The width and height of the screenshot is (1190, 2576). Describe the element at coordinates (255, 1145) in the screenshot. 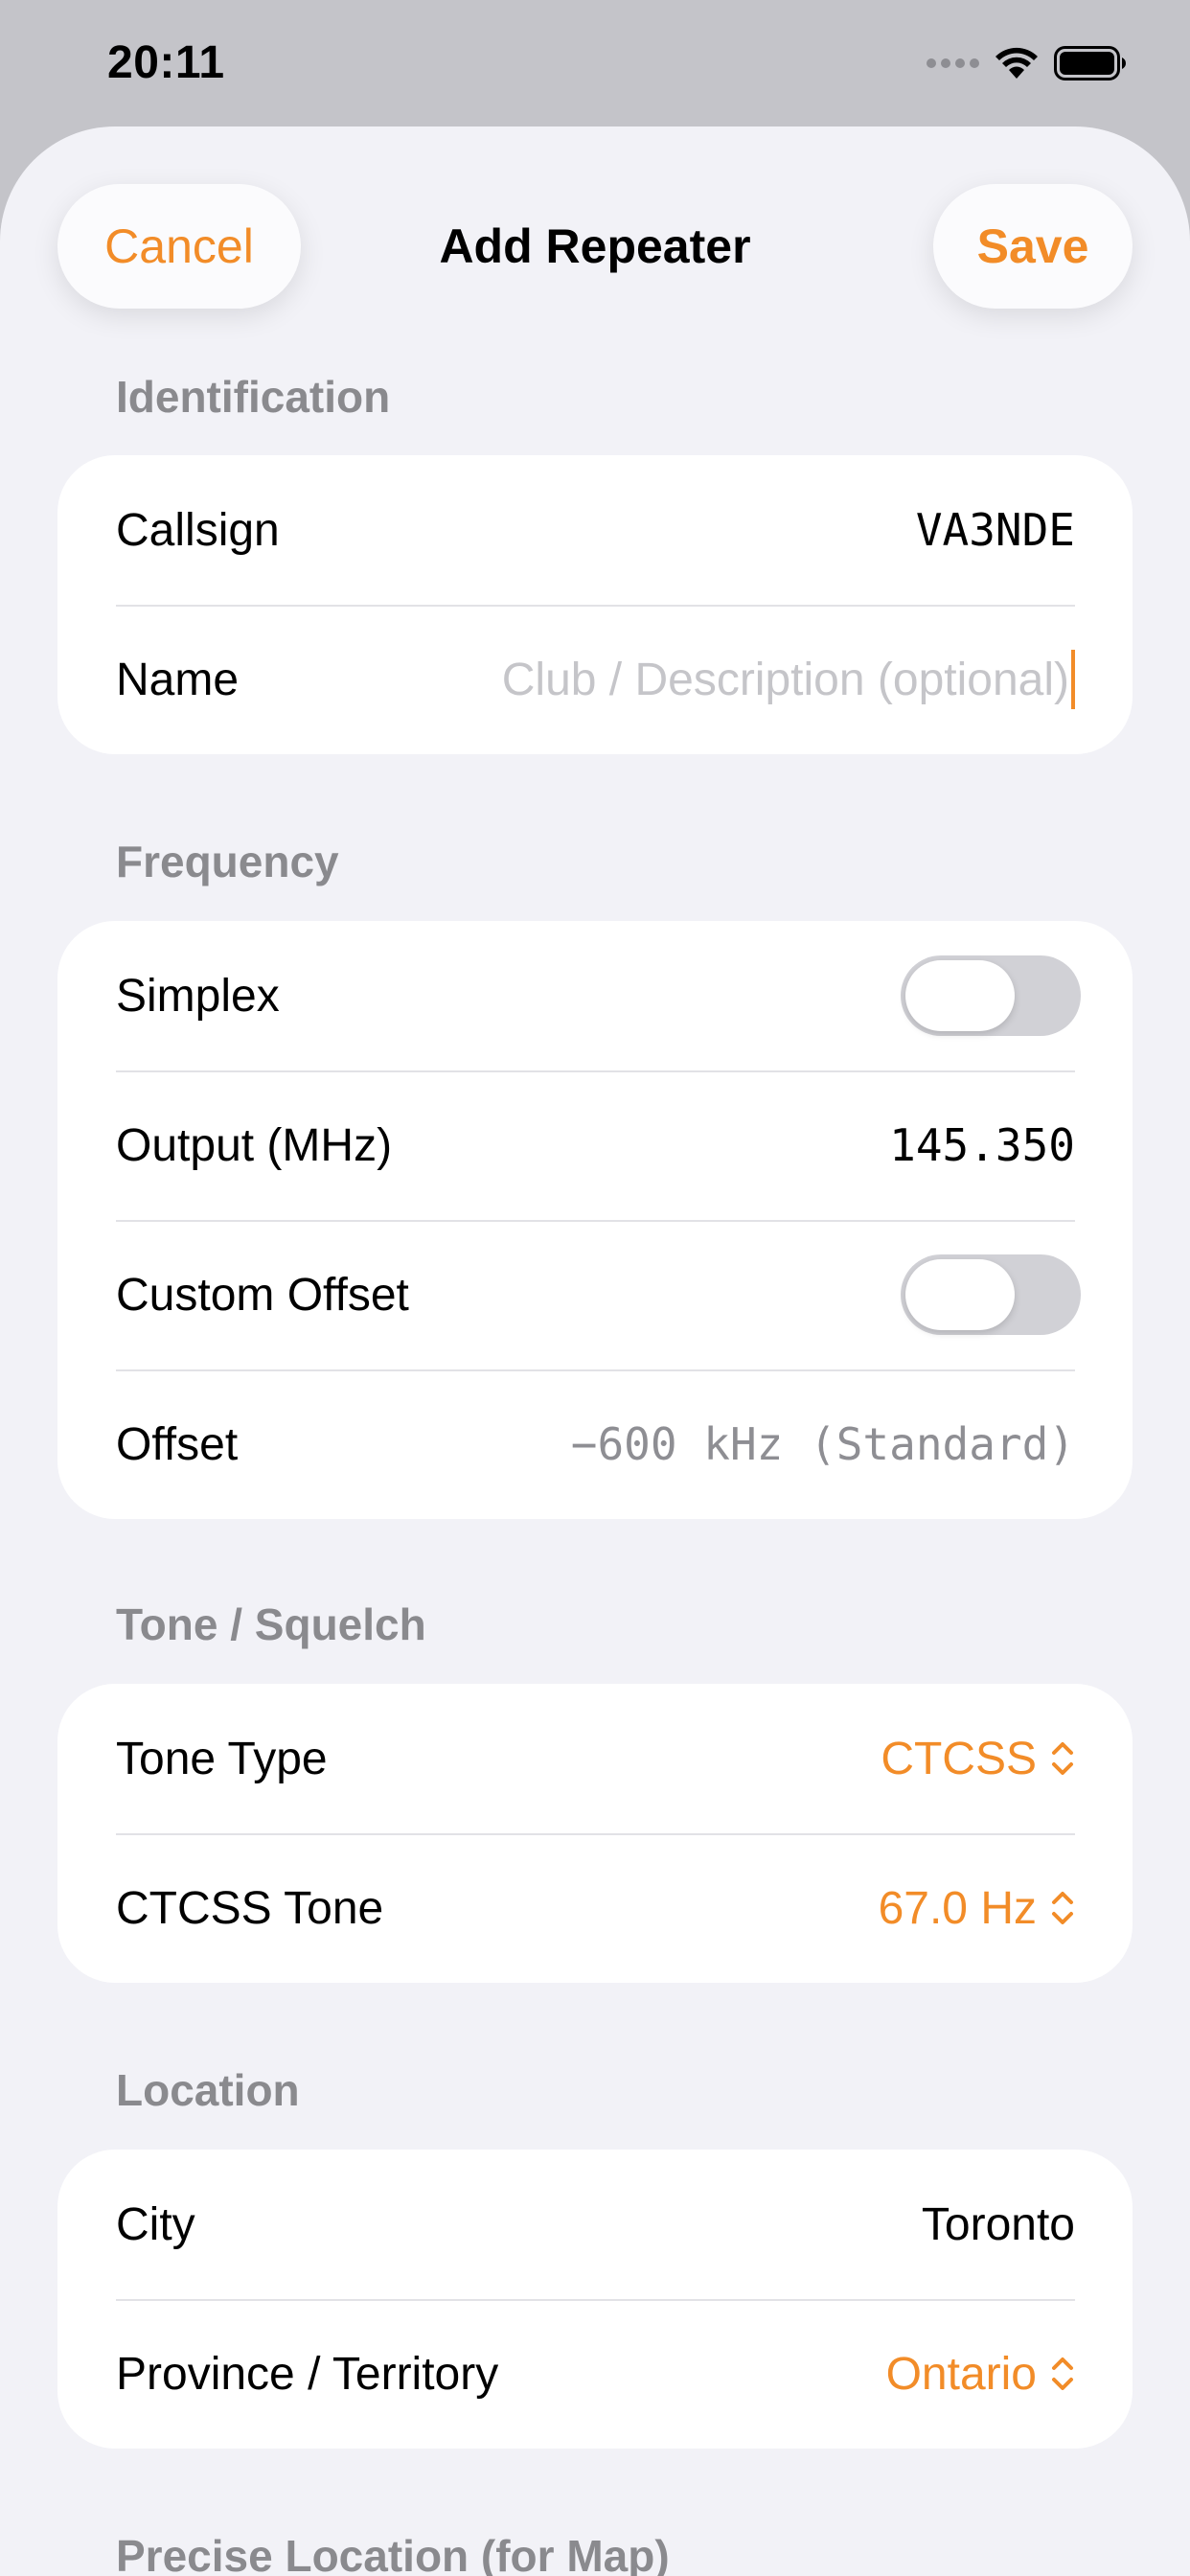

I see `output-label: Output (MHz)` at that location.